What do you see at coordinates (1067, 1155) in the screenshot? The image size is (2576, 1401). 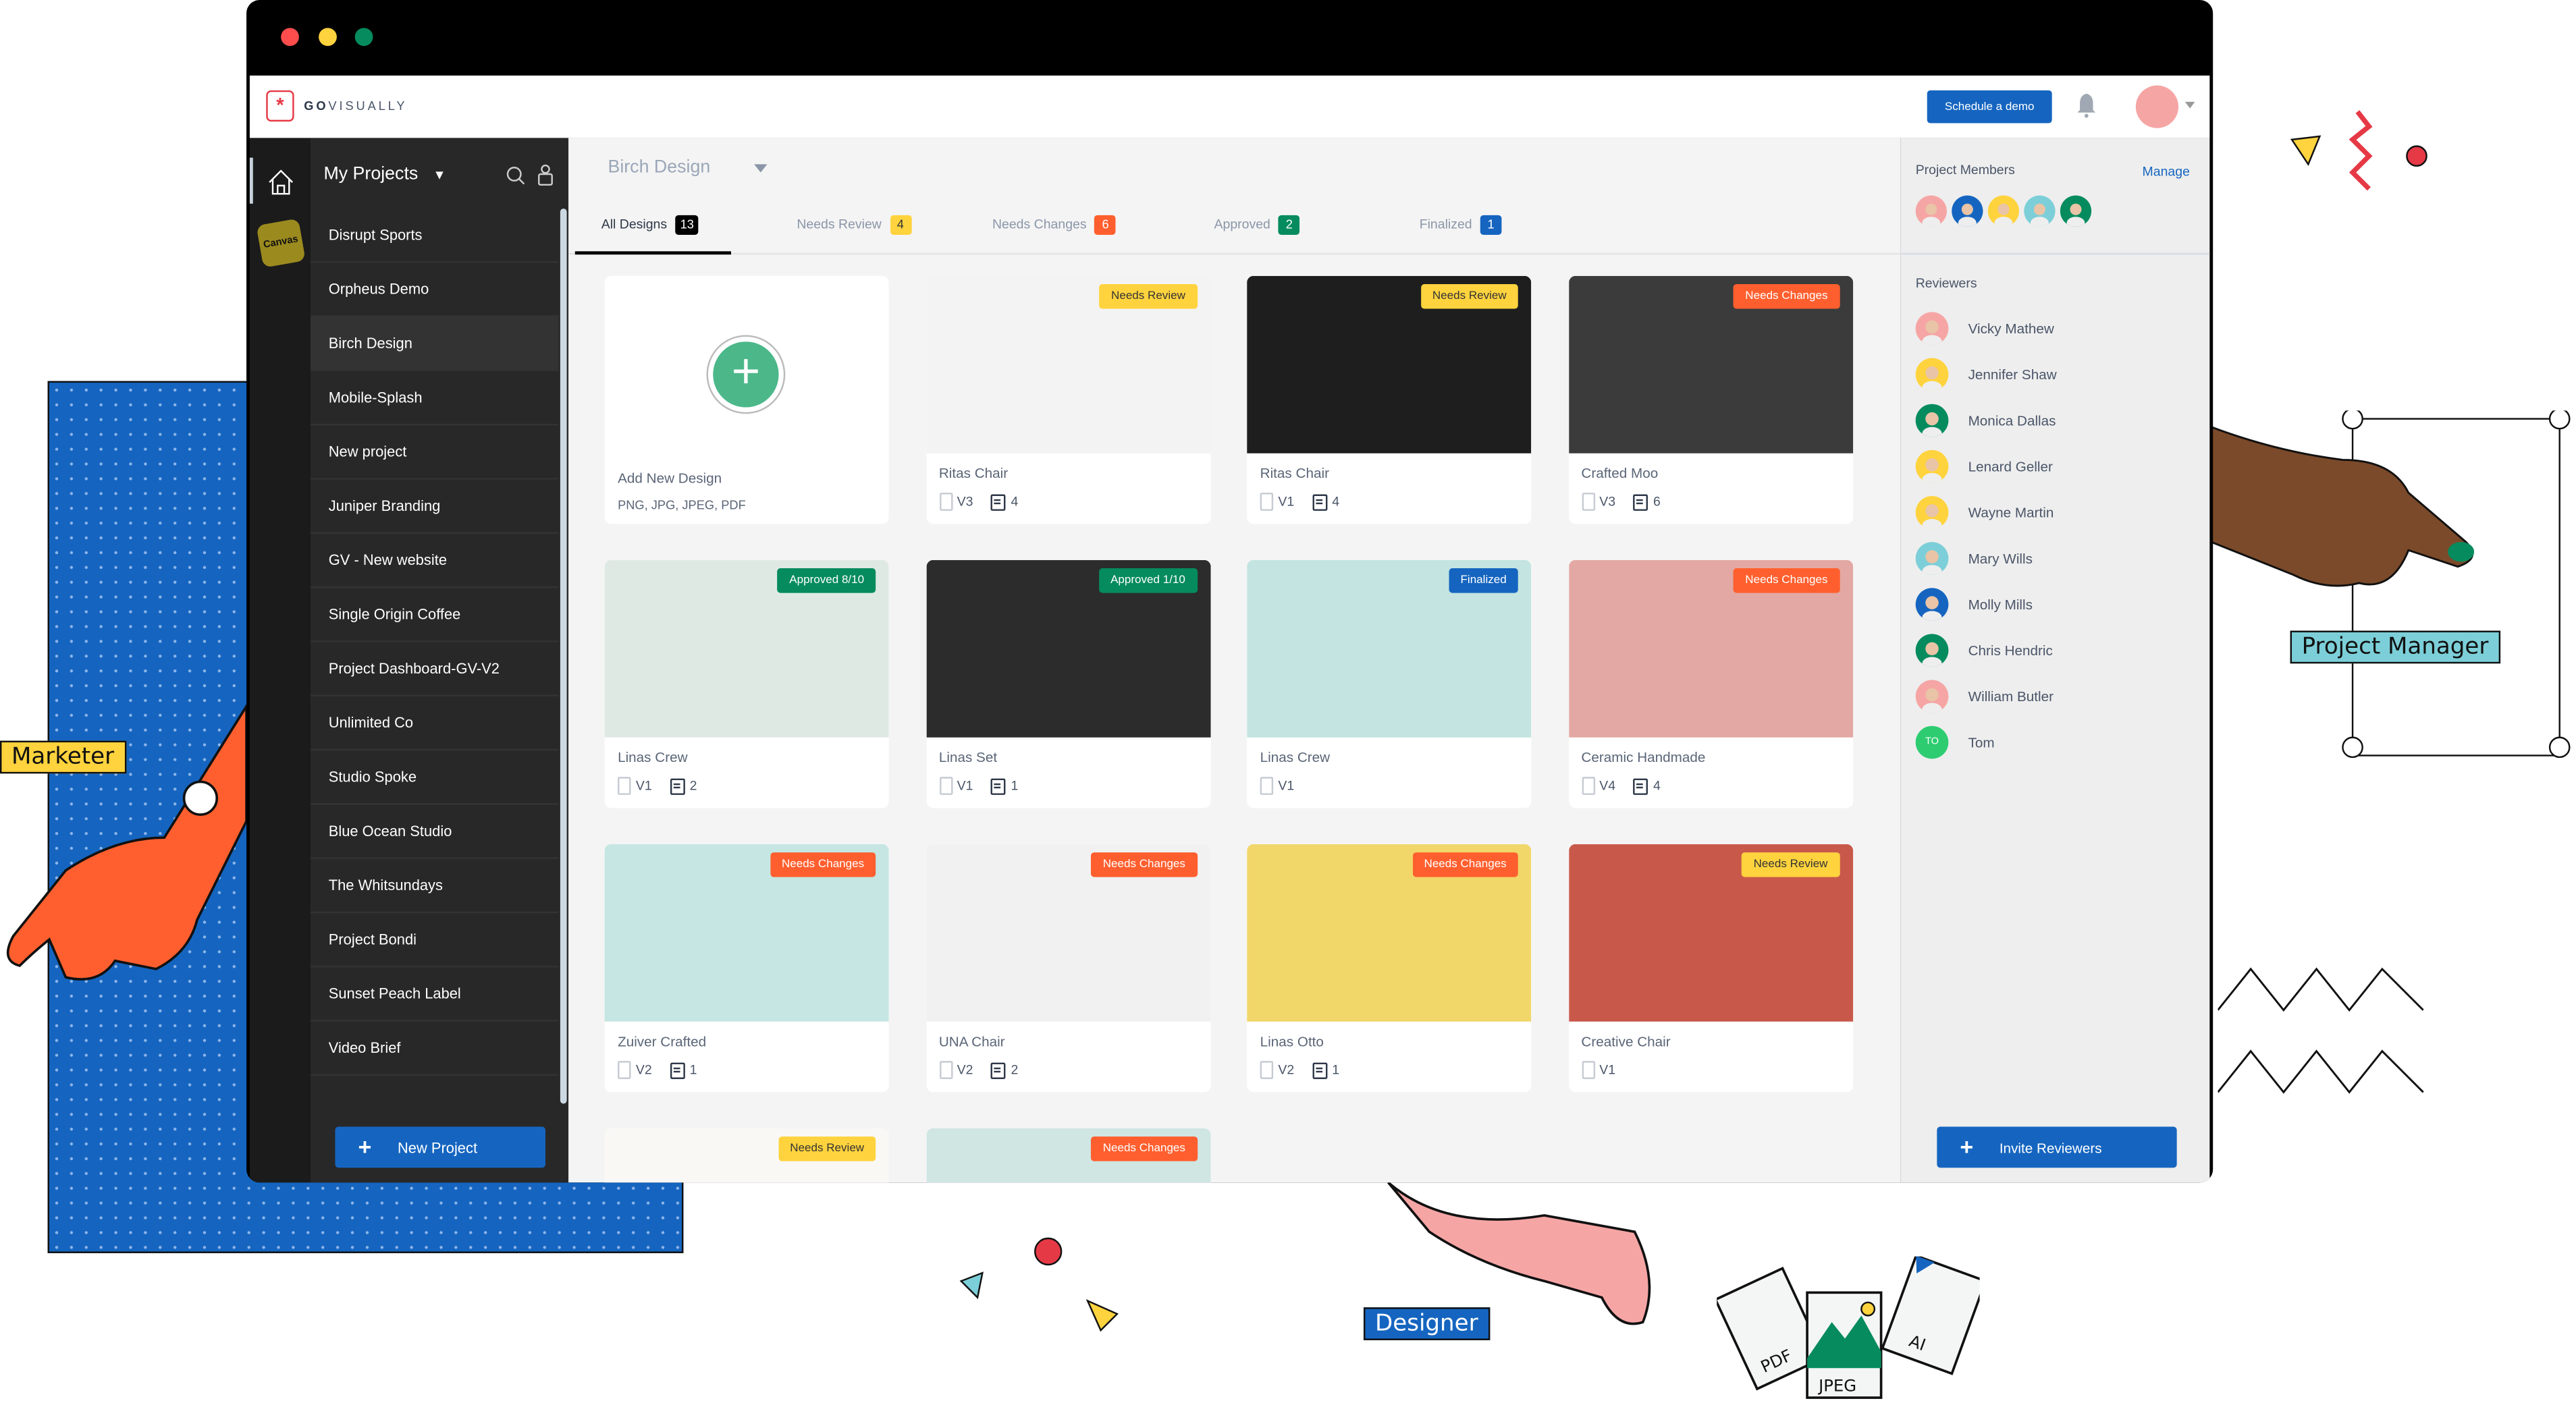 I see `design-card: Needs Changes` at bounding box center [1067, 1155].